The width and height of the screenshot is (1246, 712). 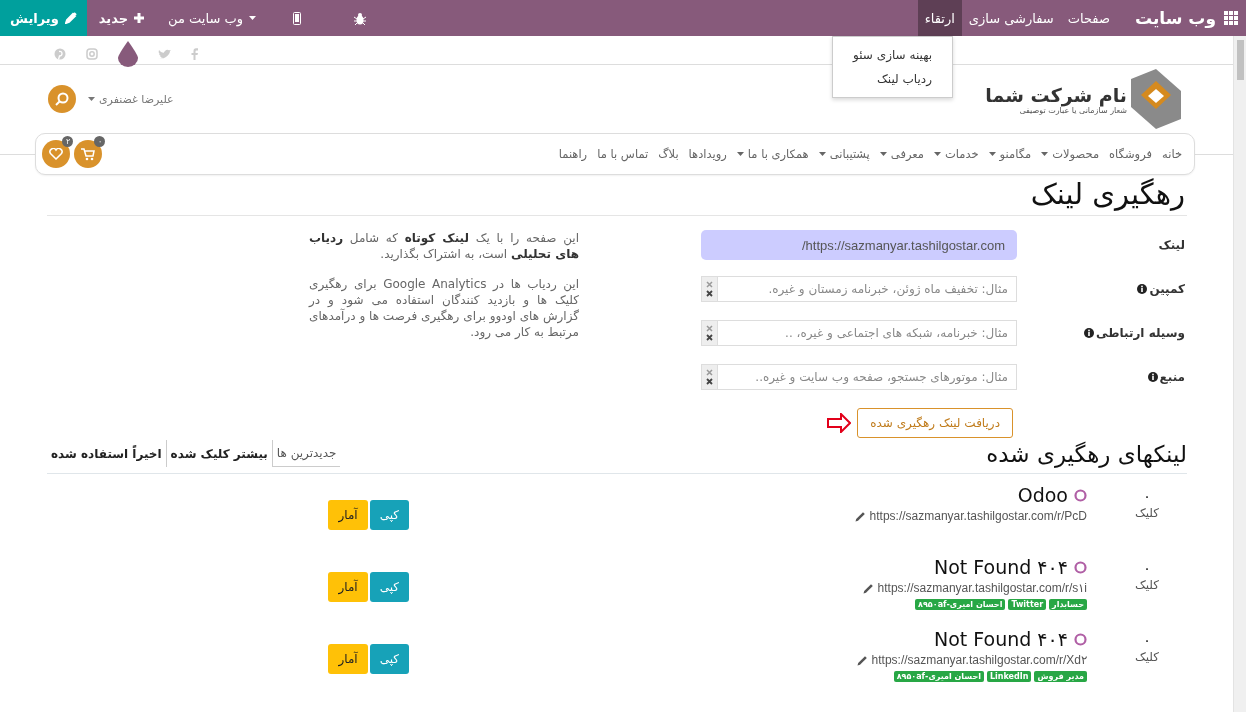 What do you see at coordinates (707, 154) in the screenshot?
I see `nav-item: رویدادها` at bounding box center [707, 154].